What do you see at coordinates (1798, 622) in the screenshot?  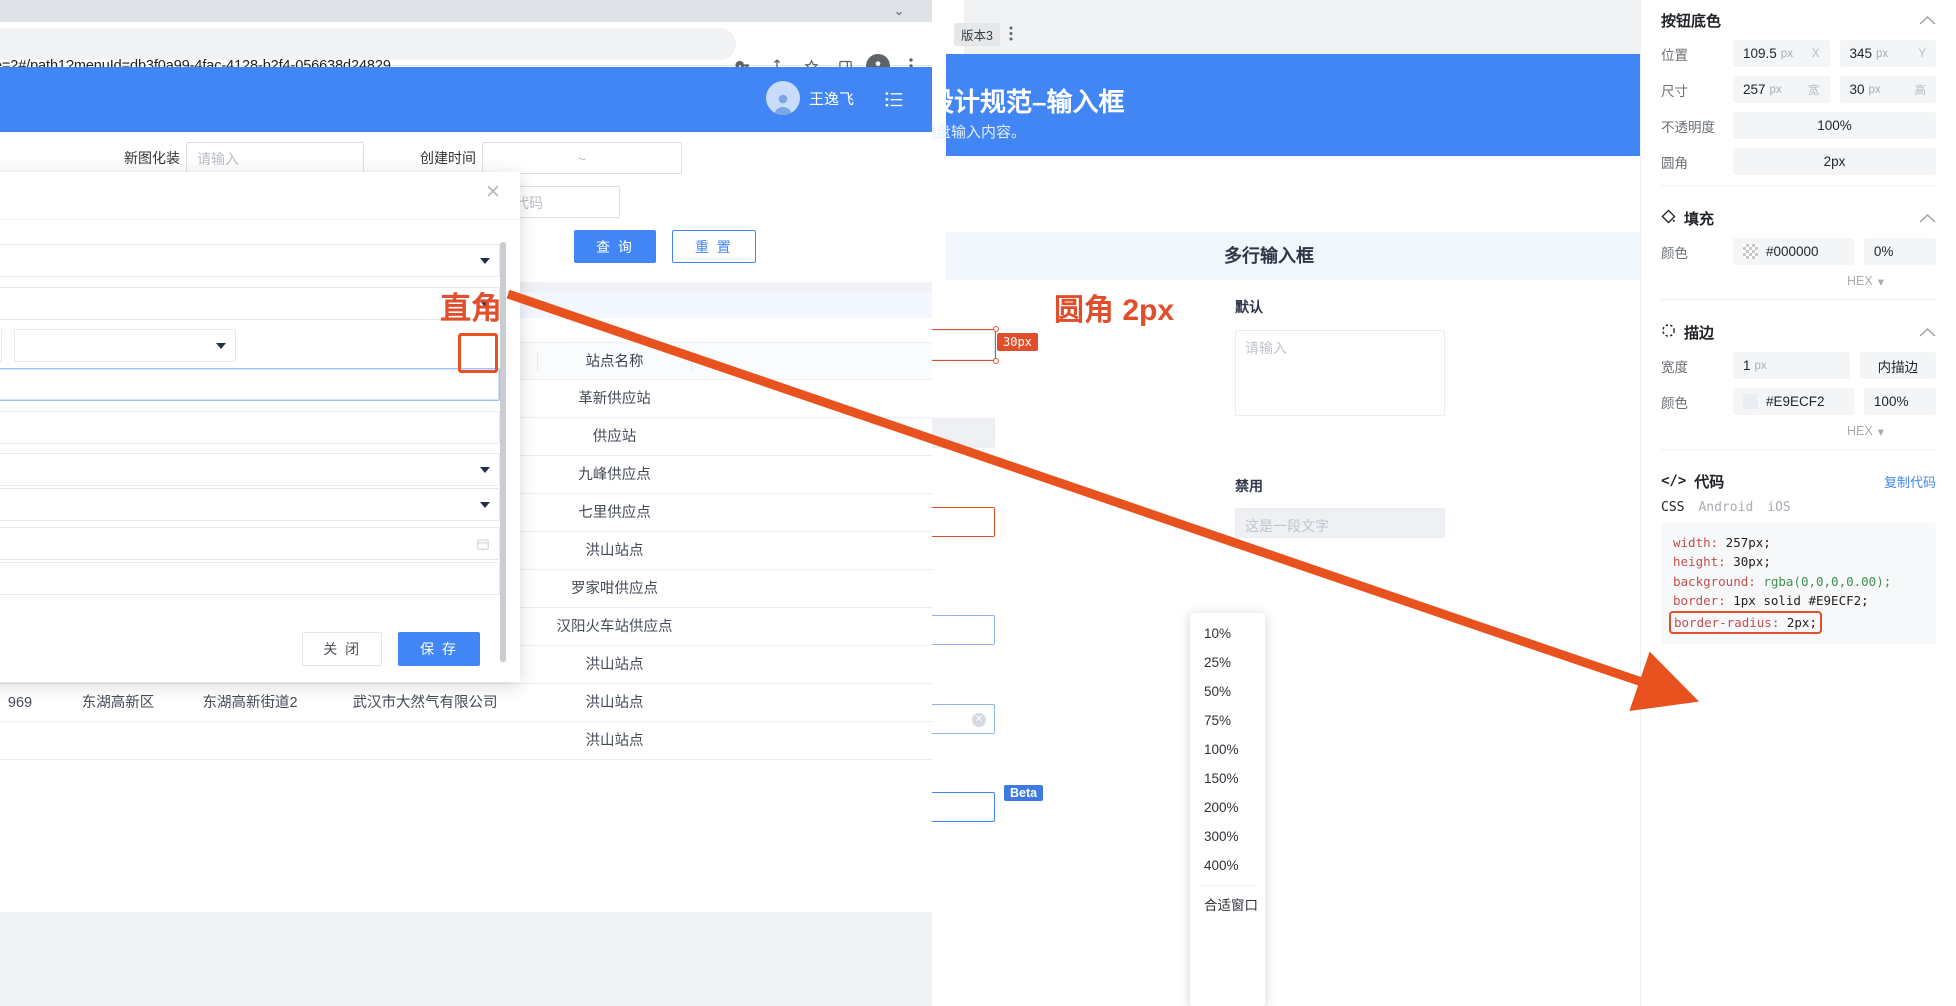 I see `code-value: 2px;` at bounding box center [1798, 622].